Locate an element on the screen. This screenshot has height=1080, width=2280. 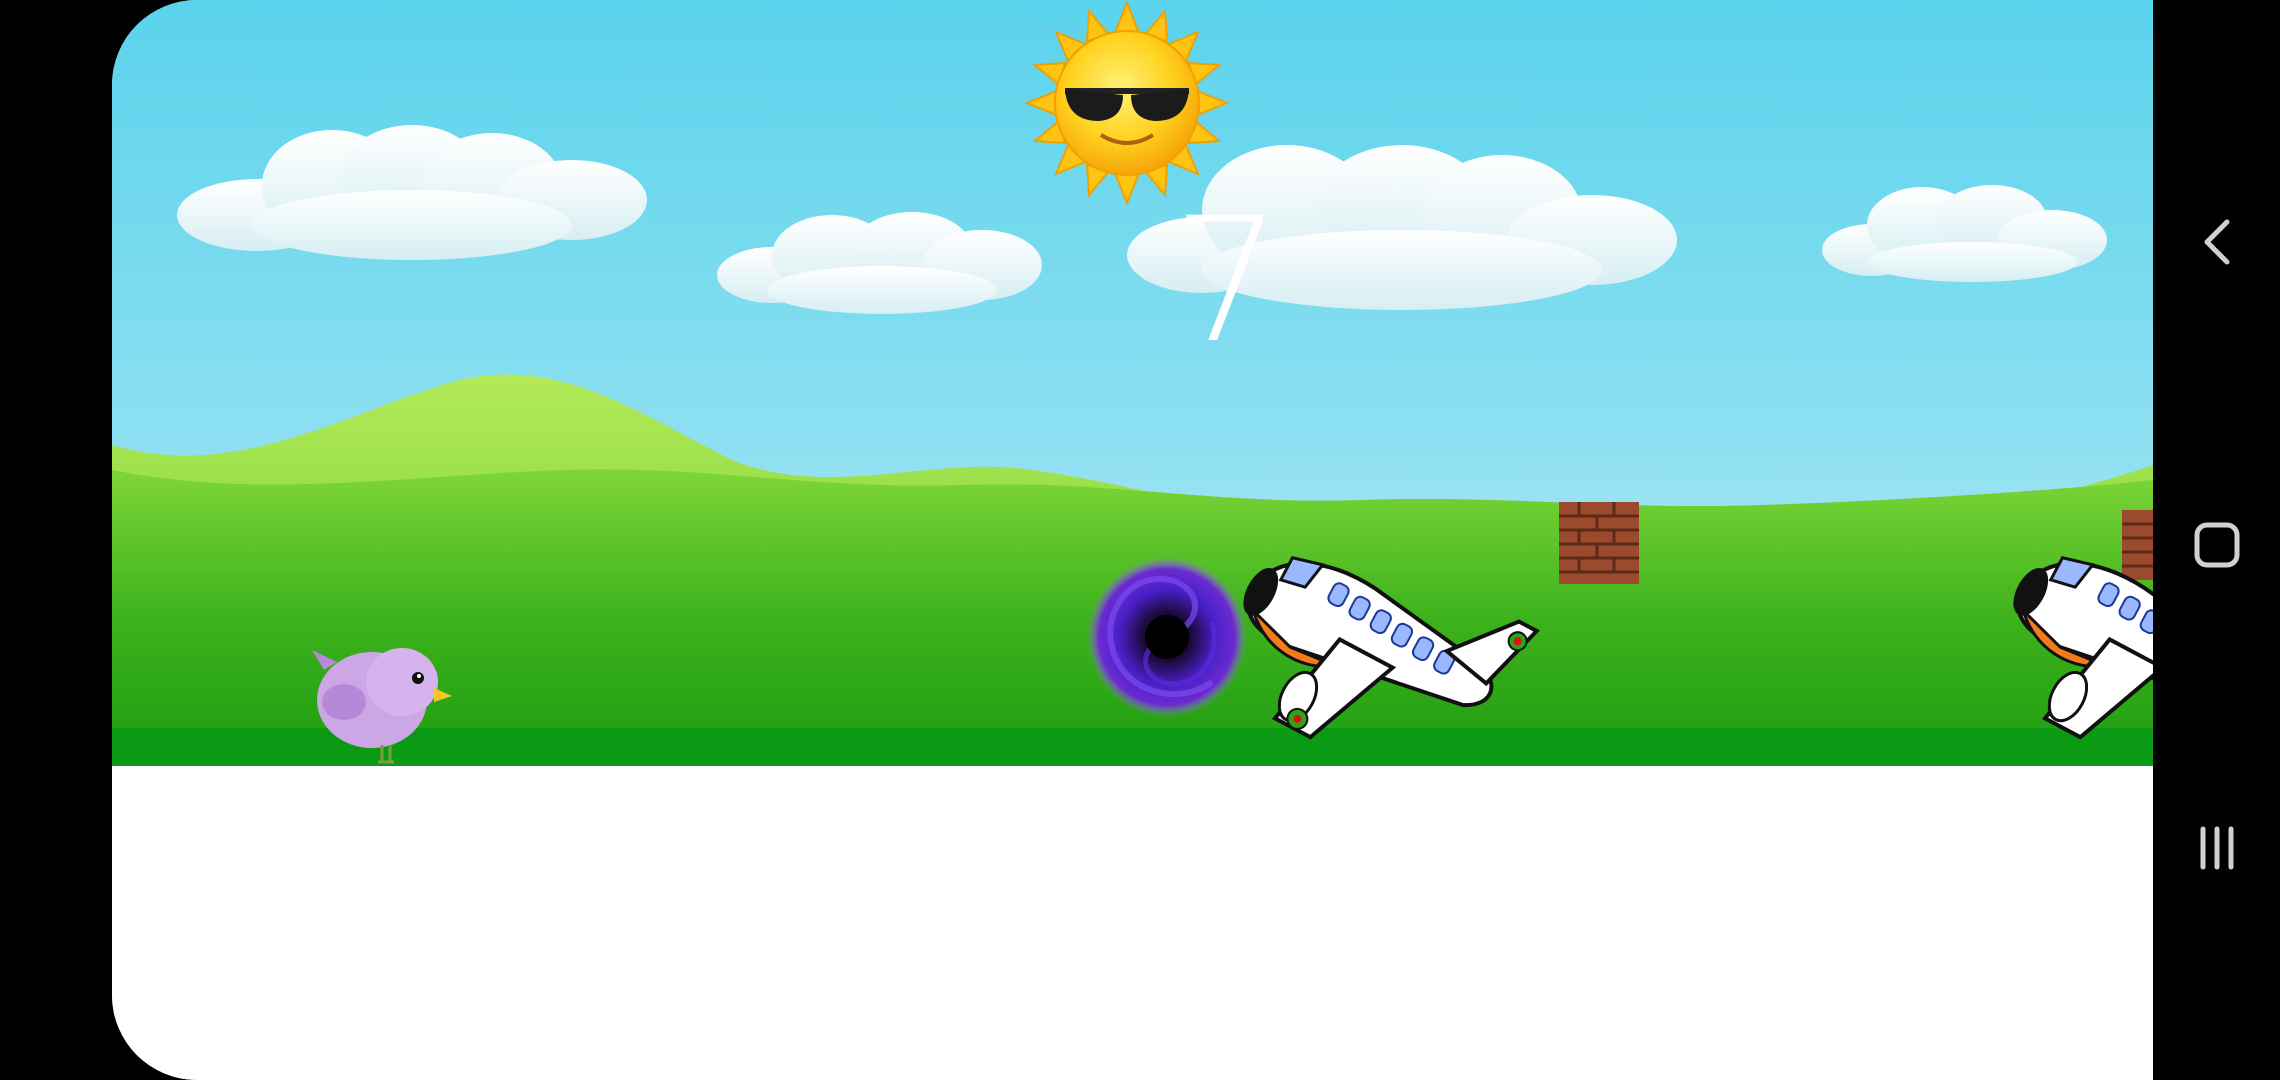
ground-strip is located at coordinates (1132, 747).